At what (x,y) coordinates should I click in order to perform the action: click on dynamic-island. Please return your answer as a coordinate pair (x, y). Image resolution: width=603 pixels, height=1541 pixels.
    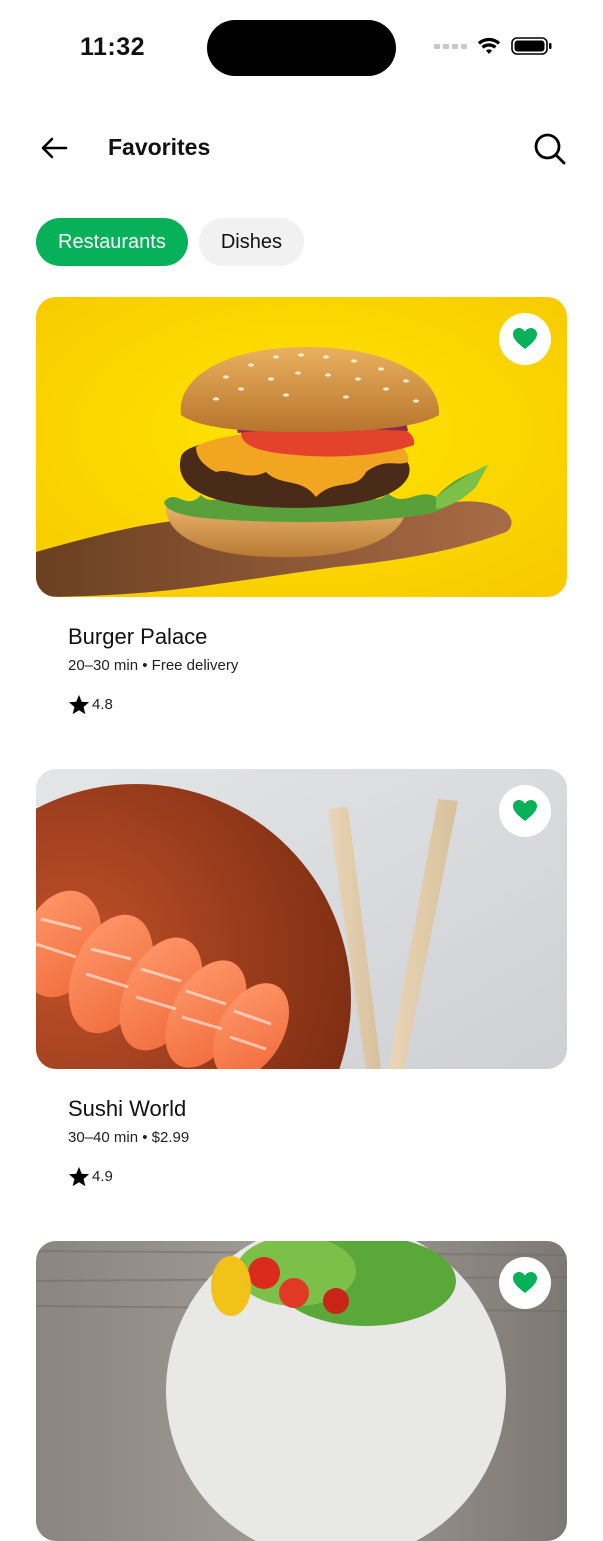
    Looking at the image, I should click on (301, 48).